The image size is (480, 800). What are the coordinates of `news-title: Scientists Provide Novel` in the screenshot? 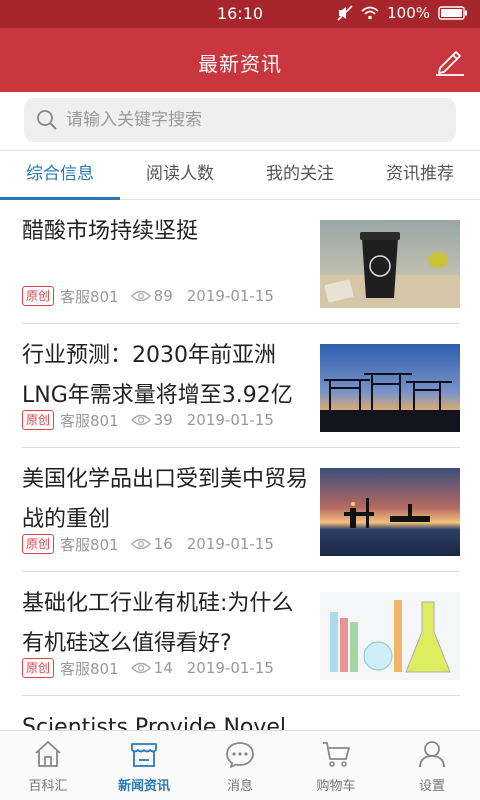 It's located at (167, 719).